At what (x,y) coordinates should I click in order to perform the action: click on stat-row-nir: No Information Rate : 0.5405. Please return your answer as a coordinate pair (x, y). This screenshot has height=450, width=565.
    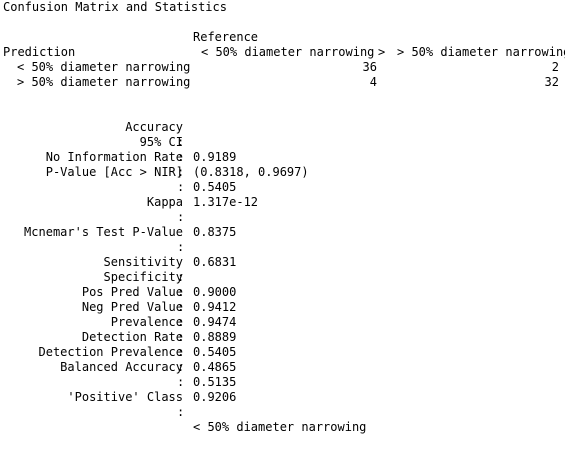
    Looking at the image, I should click on (283, 164).